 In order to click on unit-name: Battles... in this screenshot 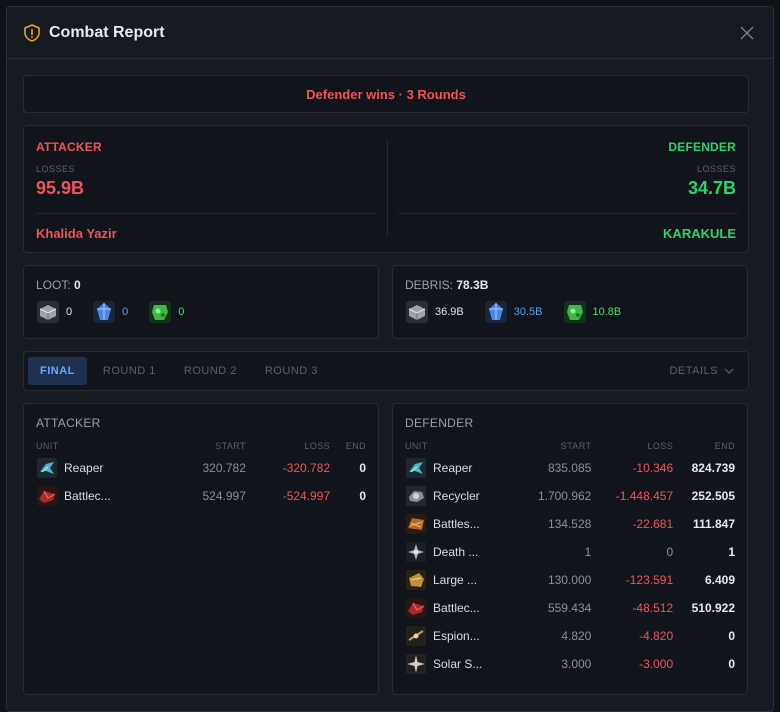, I will do `click(456, 524)`.